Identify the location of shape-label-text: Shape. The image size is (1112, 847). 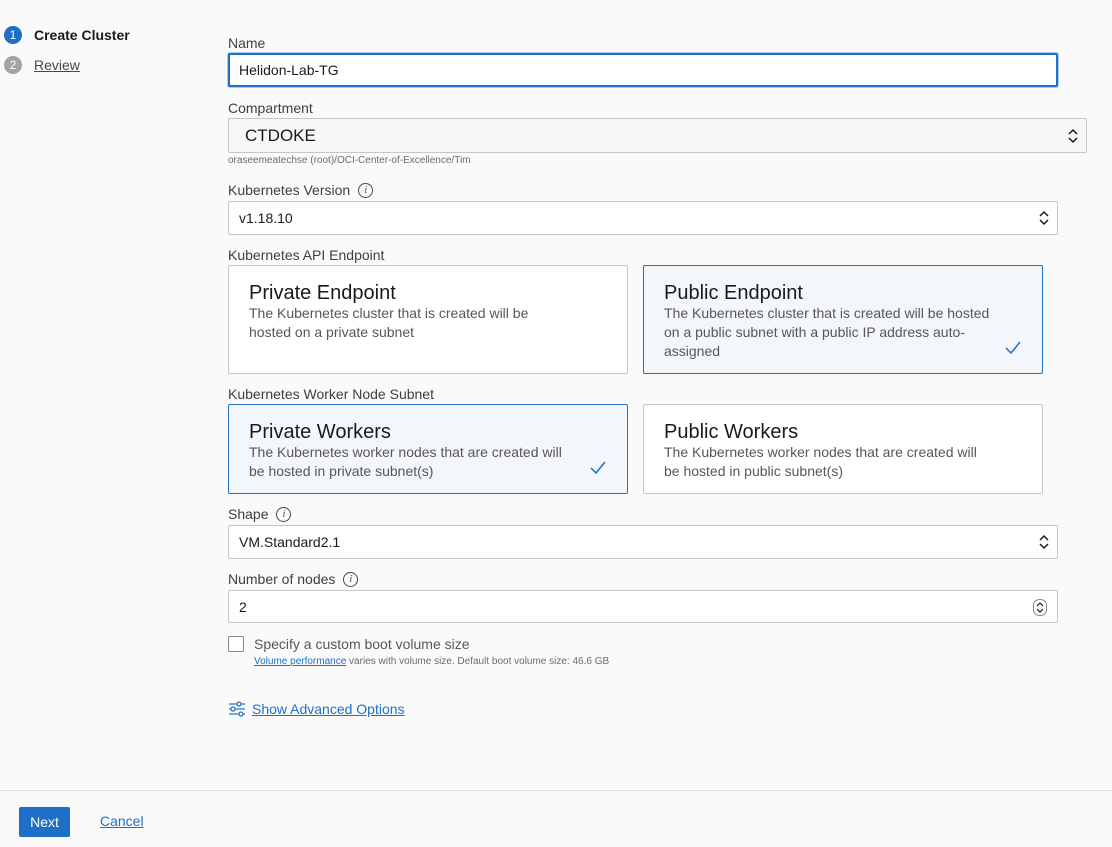
(248, 514).